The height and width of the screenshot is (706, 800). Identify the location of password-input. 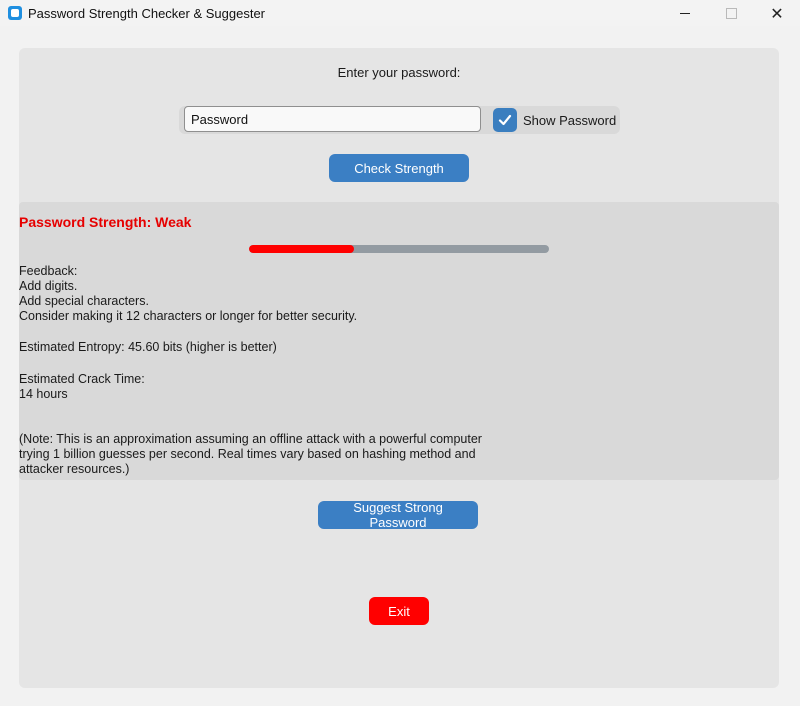
(332, 119).